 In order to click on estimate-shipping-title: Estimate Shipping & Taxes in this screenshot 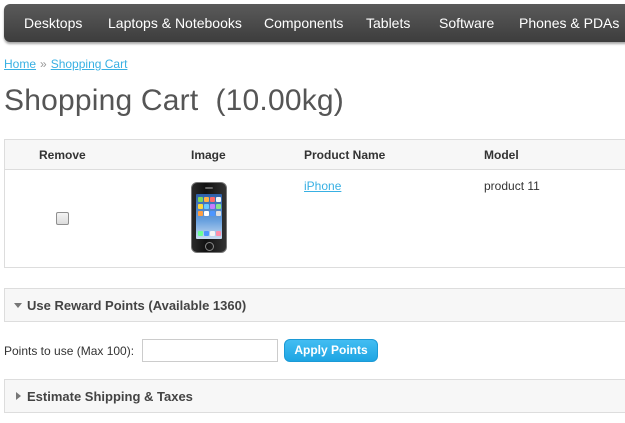, I will do `click(110, 396)`.